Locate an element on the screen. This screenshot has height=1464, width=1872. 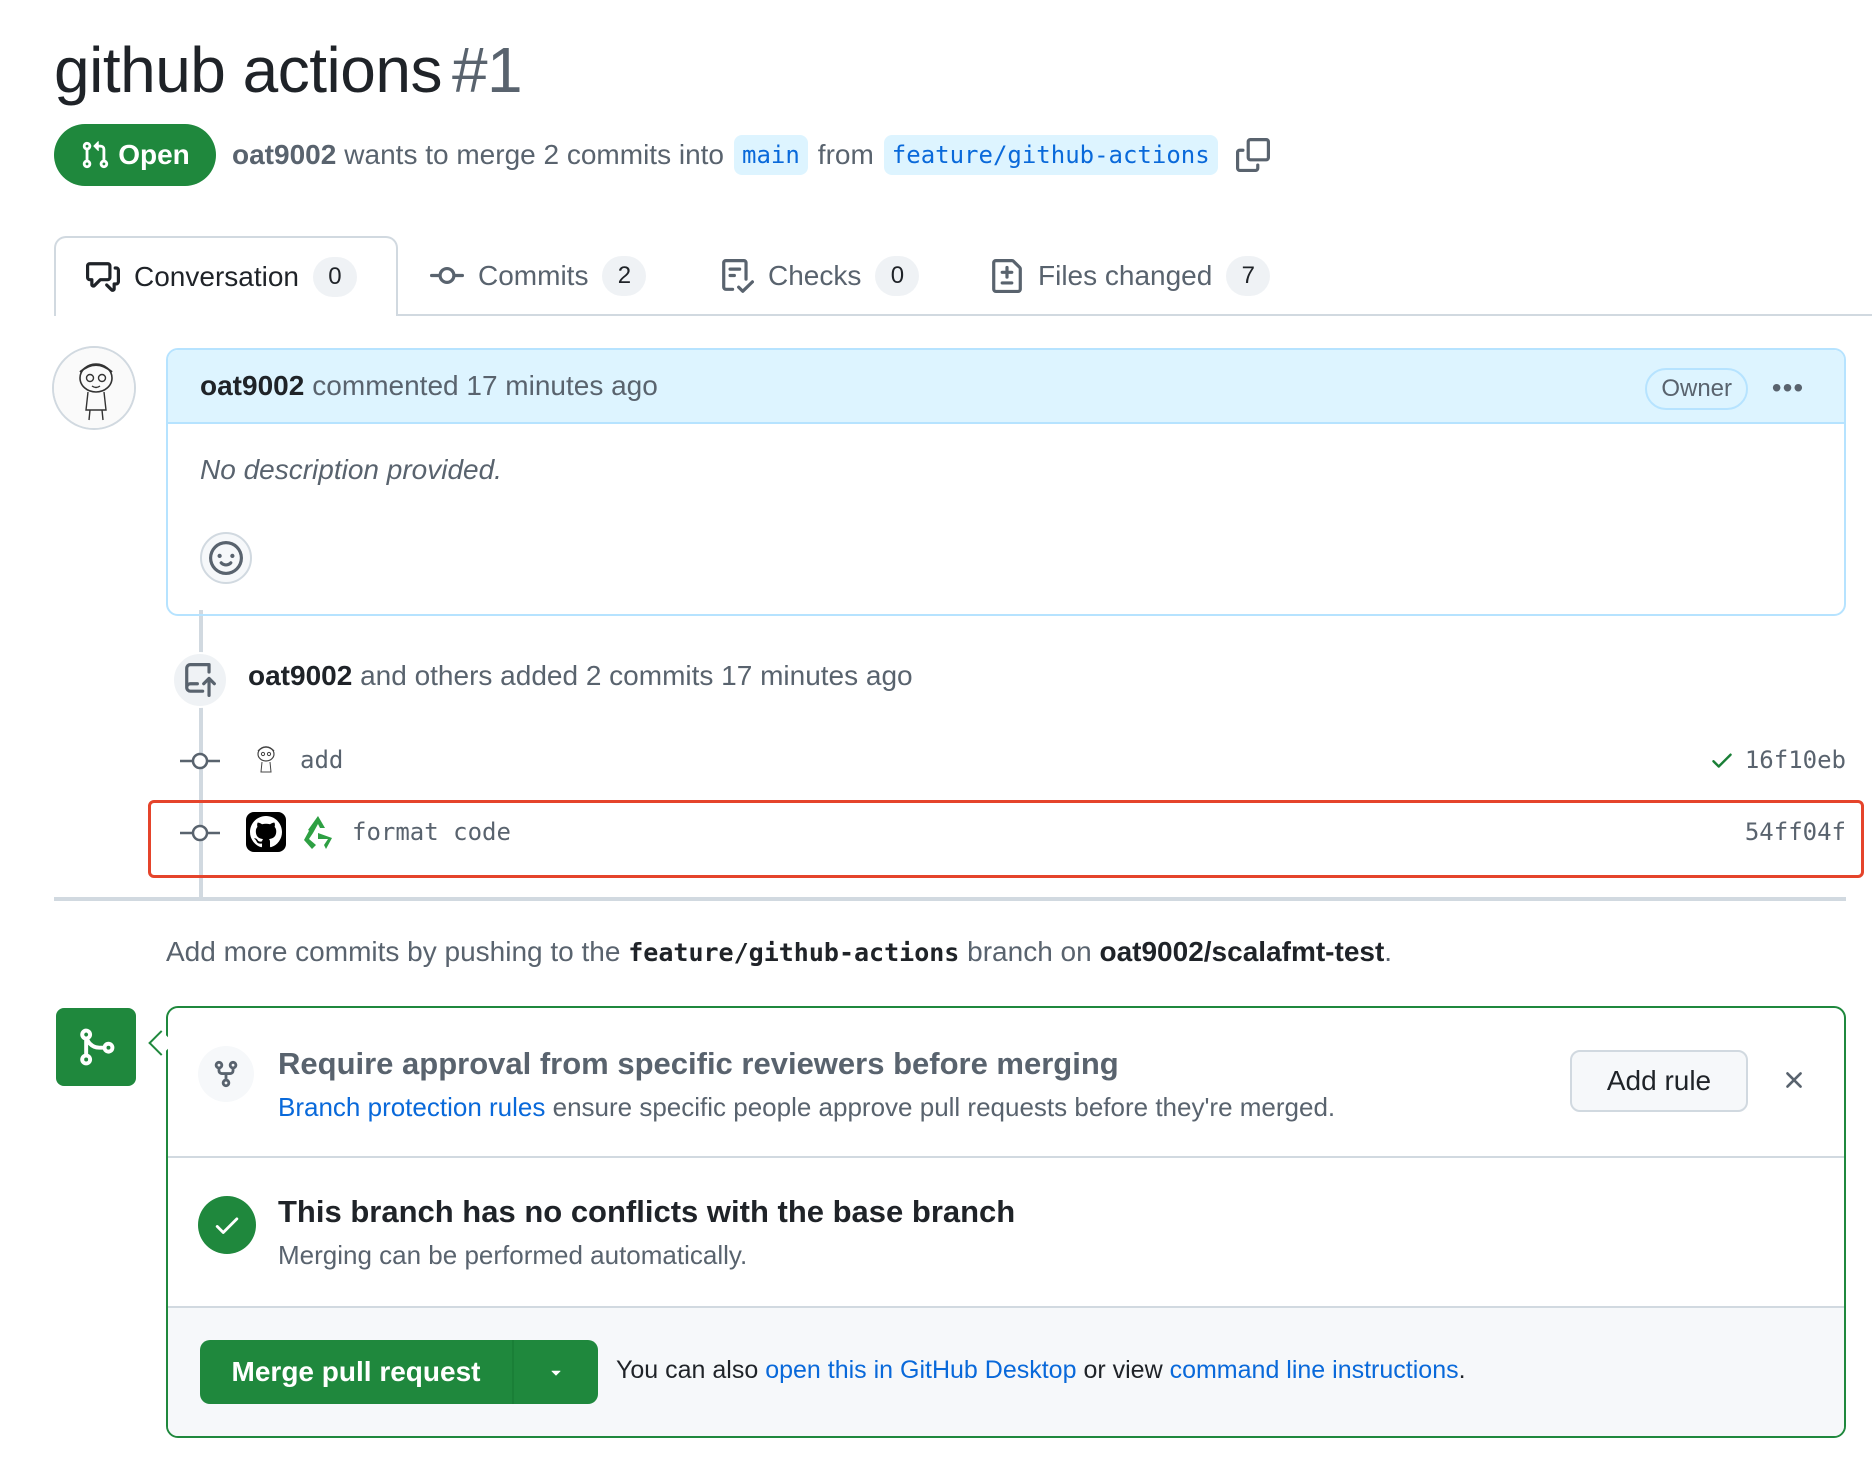
more-commits-branch: feature/github-actions is located at coordinates (794, 952).